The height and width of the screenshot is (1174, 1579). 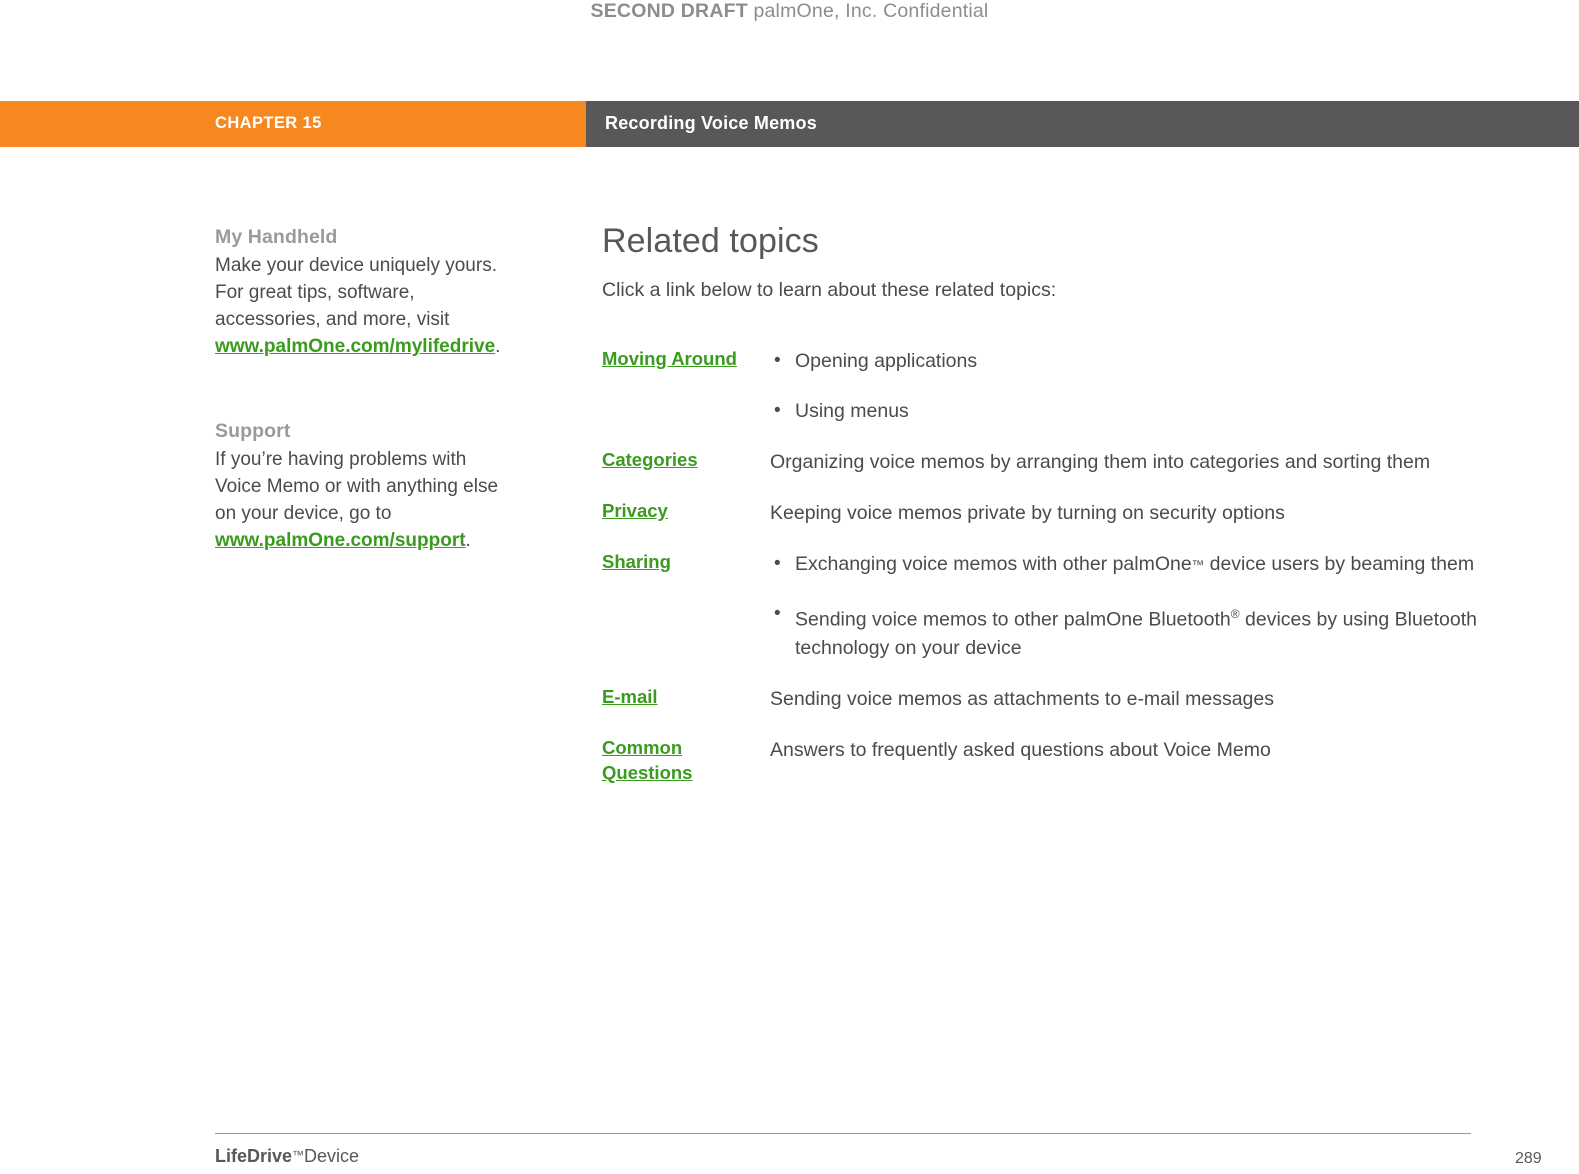 I want to click on sidebar-link-mylifedrive: www.palmOne.com/mylifedrive, so click(x=355, y=346).